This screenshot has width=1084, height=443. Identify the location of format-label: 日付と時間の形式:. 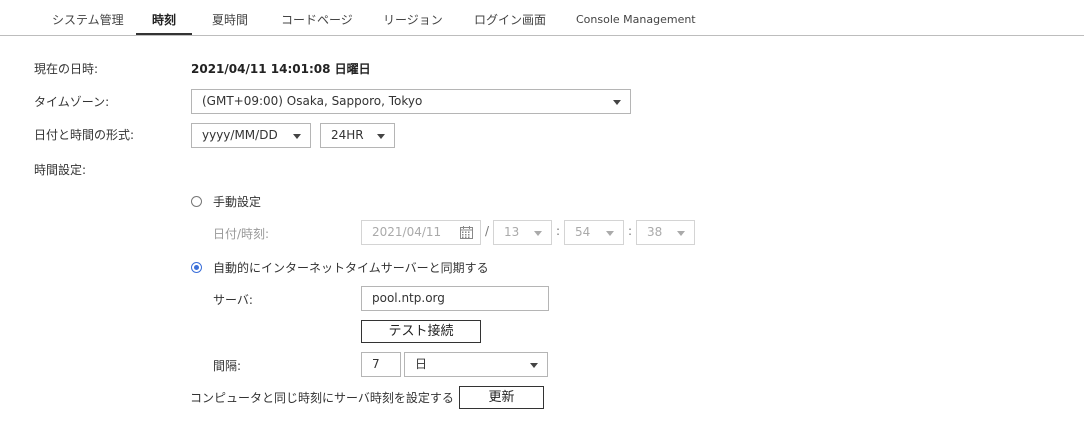
(84, 135).